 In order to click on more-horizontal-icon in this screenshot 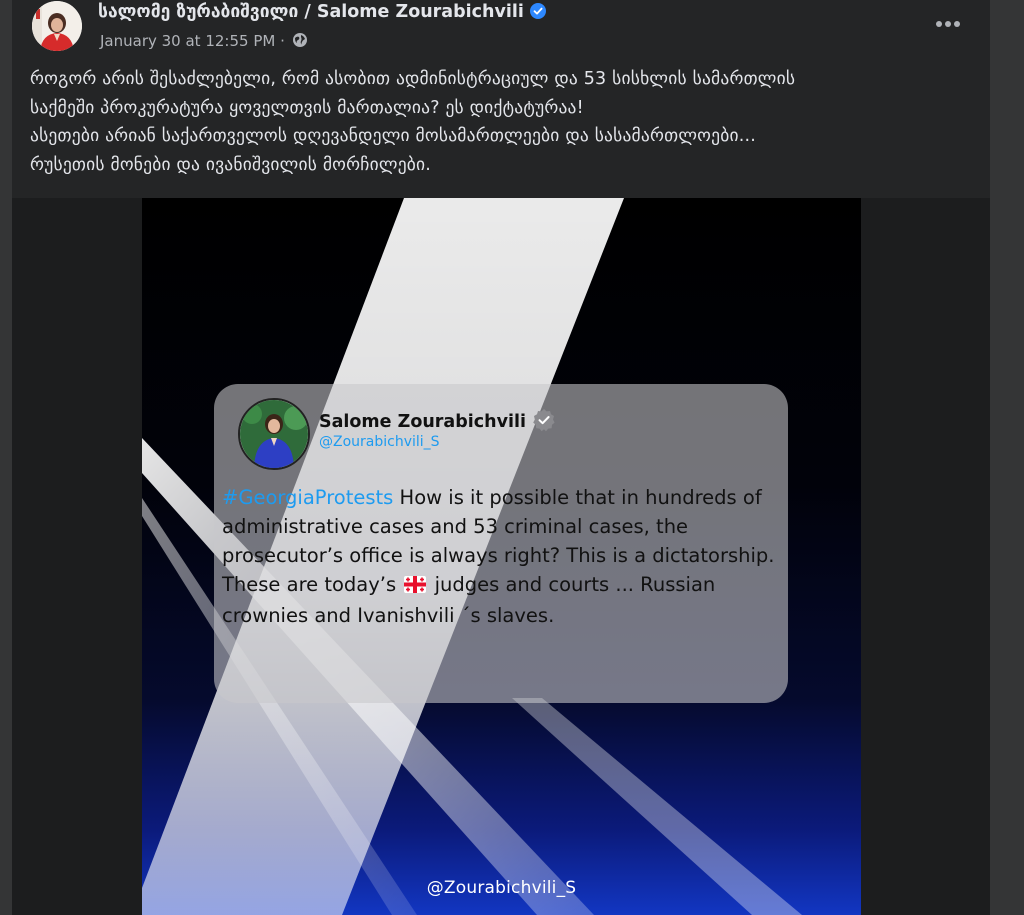, I will do `click(948, 22)`.